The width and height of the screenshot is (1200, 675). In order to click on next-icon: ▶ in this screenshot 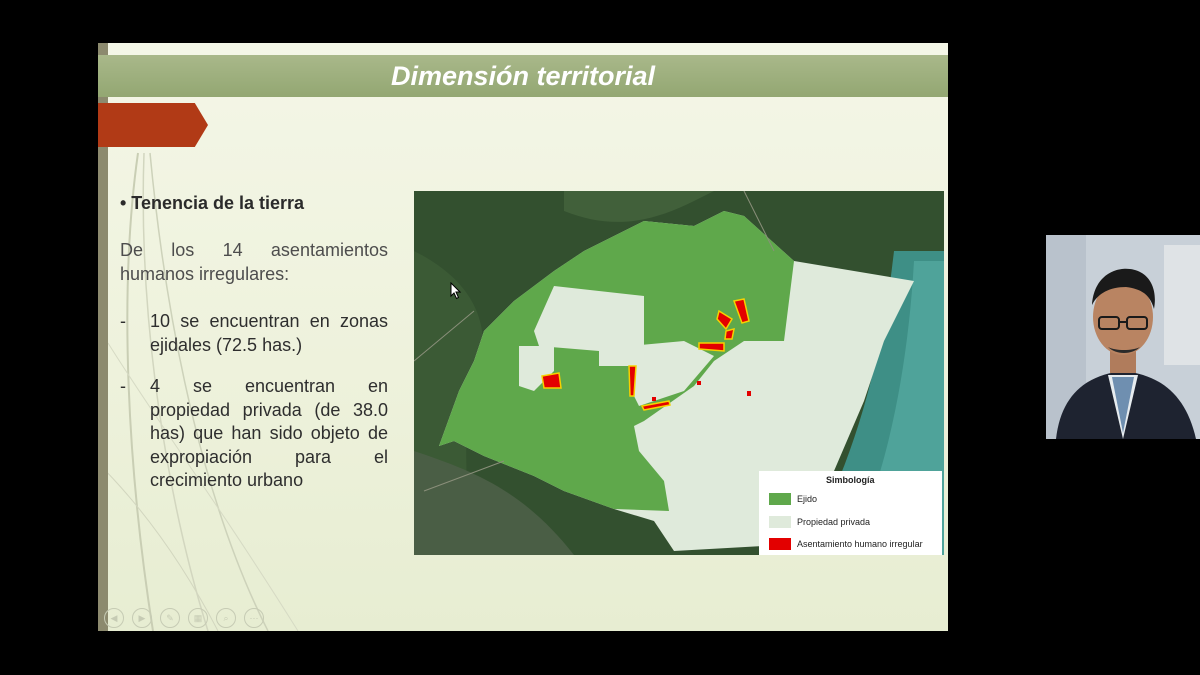, I will do `click(142, 618)`.